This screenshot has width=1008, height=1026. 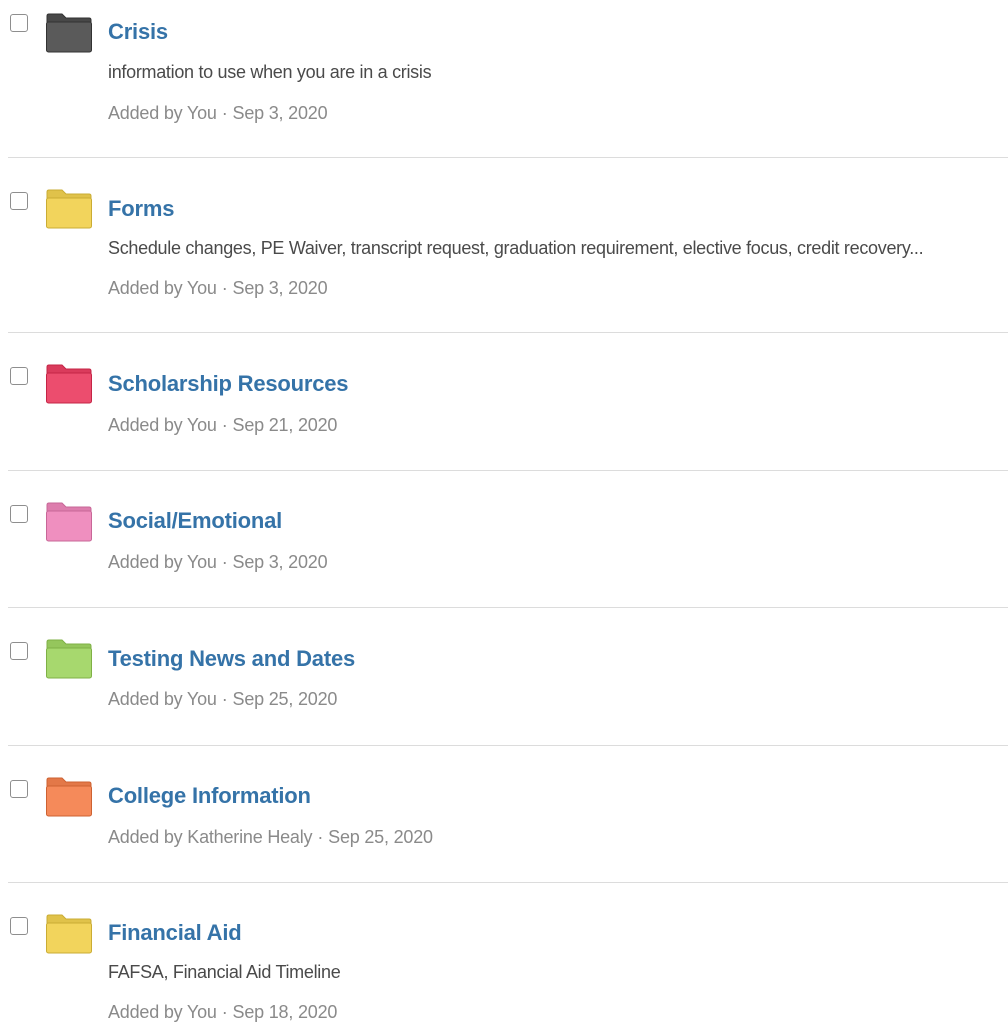 I want to click on folder-title-link: College Information, so click(x=209, y=796).